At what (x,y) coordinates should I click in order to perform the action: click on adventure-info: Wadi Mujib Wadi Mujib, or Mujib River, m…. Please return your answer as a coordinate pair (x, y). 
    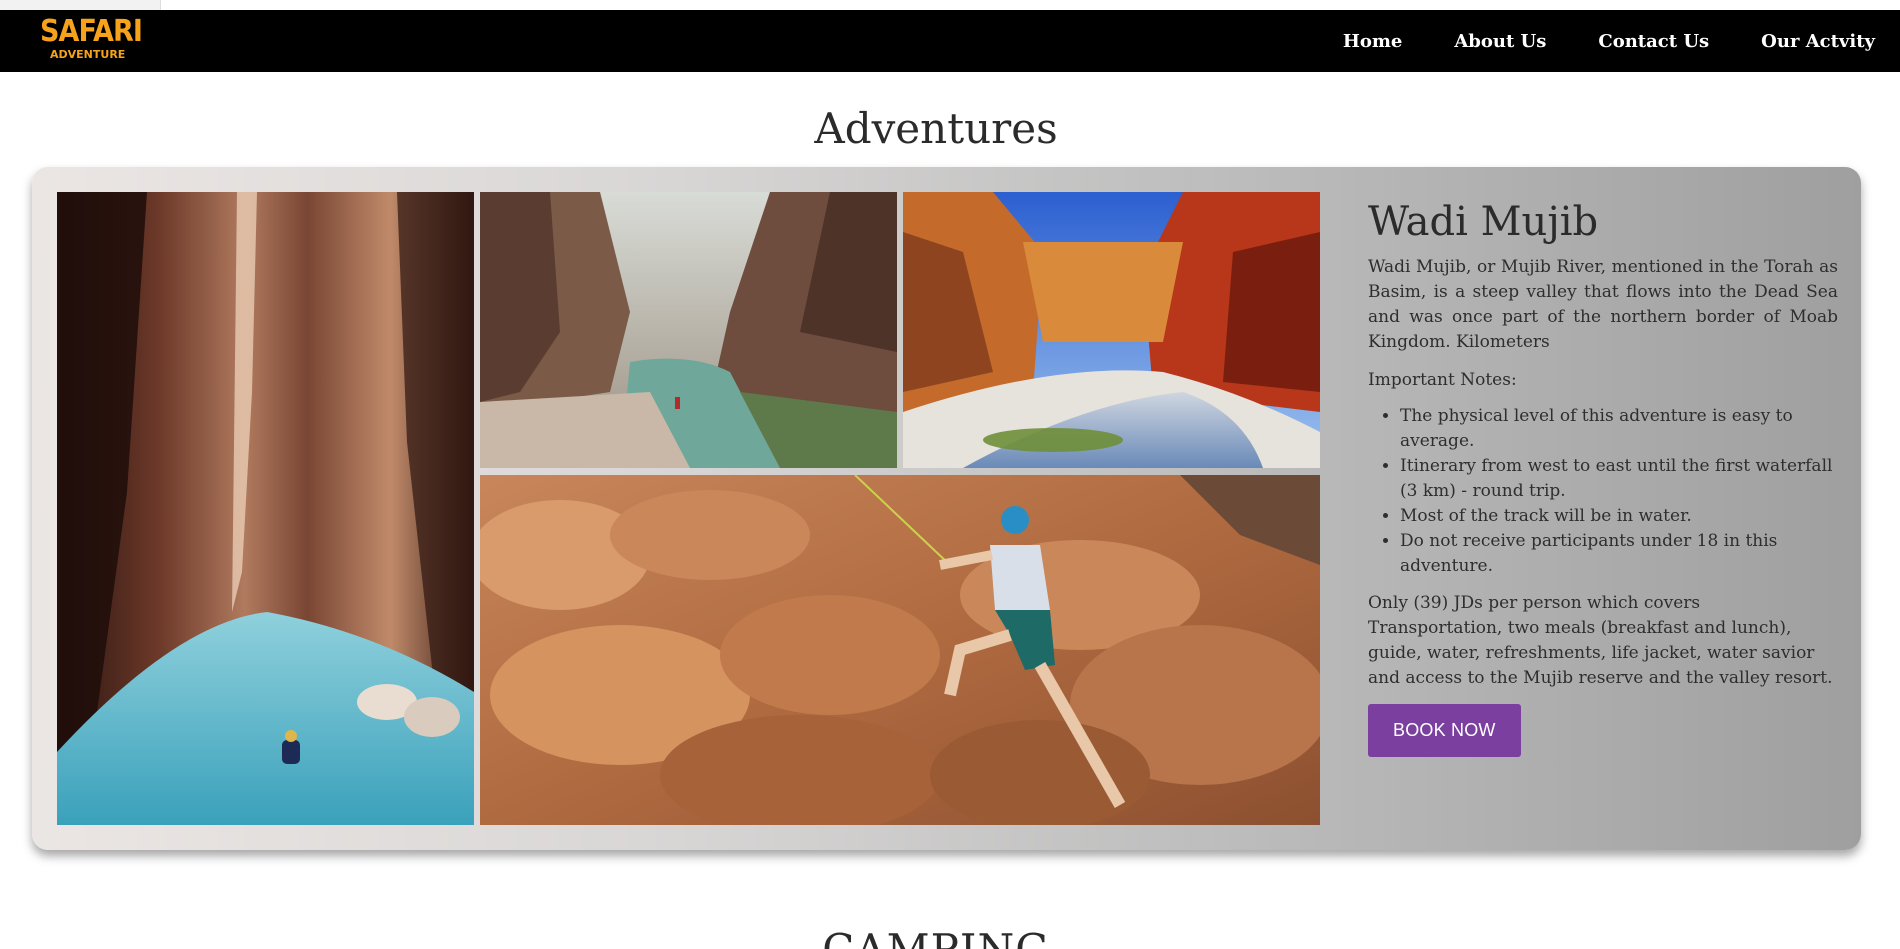
    Looking at the image, I should click on (1603, 477).